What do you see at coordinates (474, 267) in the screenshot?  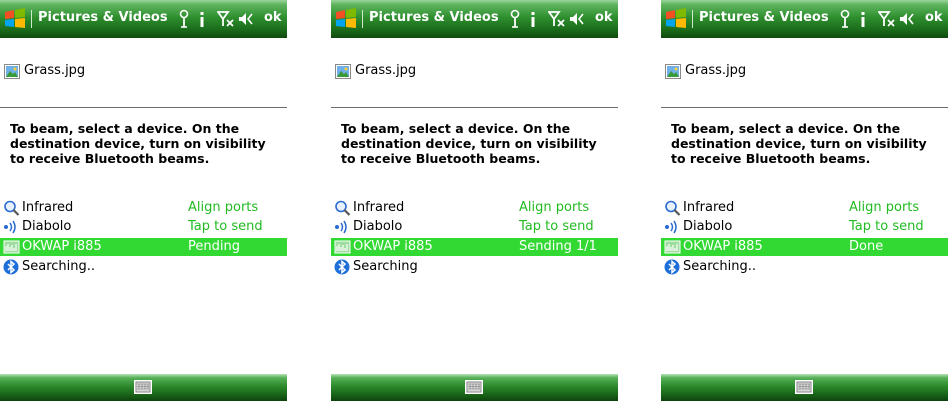 I see `device-row-searching: Searching` at bounding box center [474, 267].